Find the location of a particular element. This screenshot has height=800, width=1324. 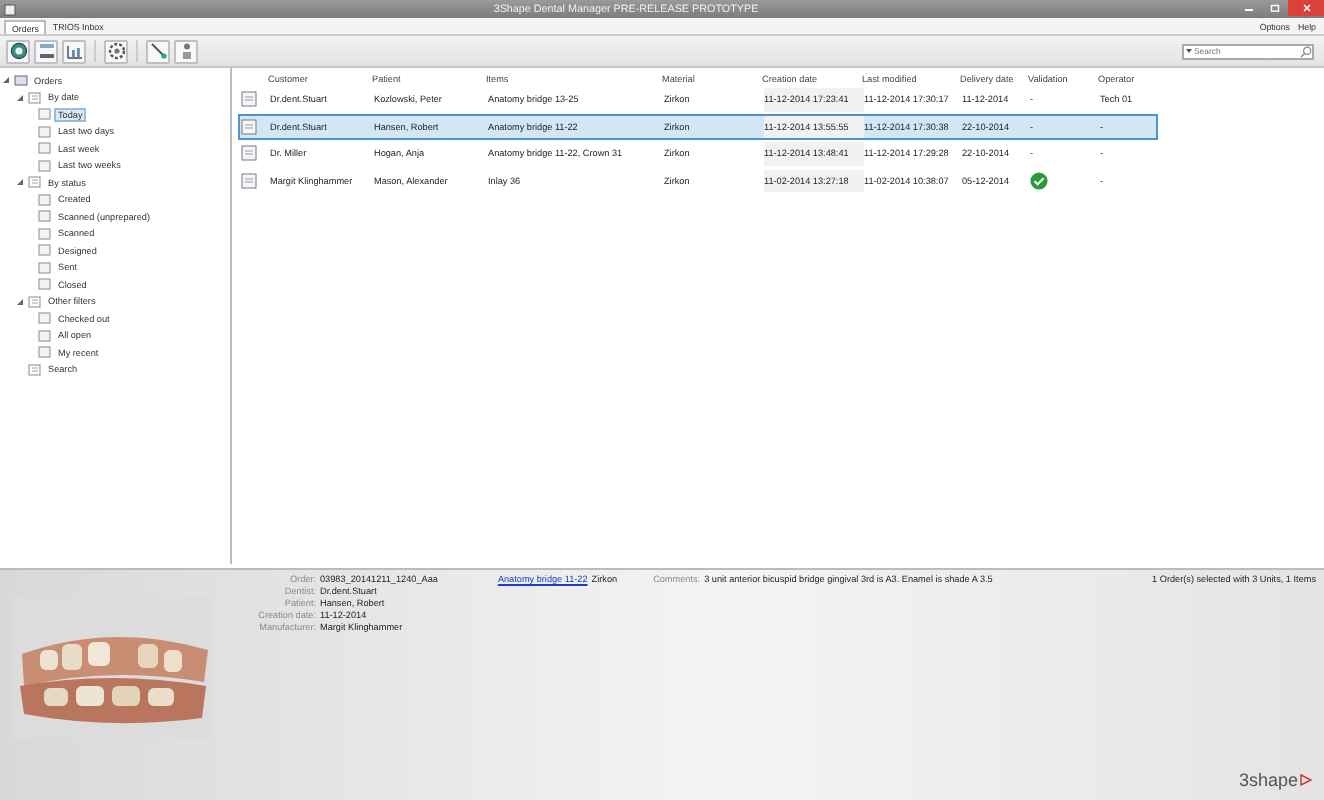

person-icon is located at coordinates (186, 51).